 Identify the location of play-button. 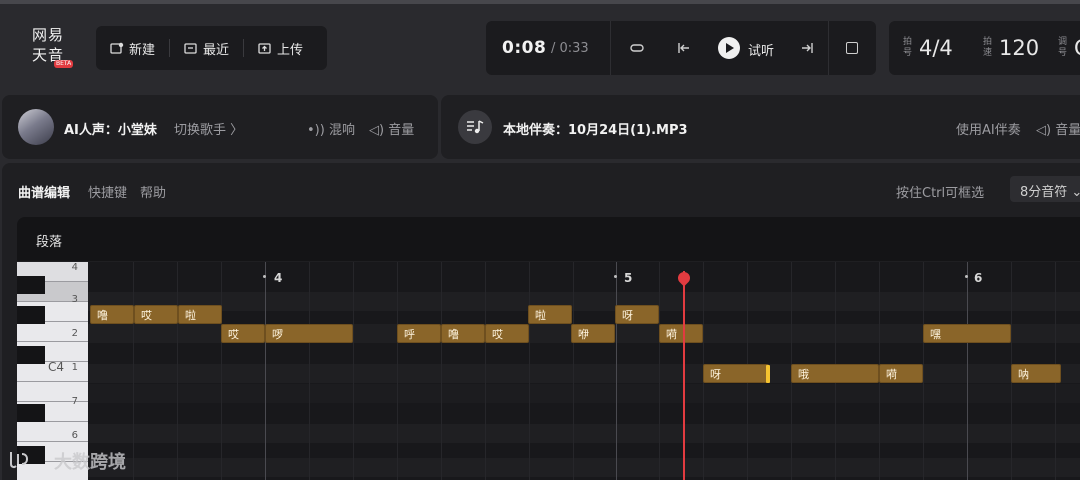
(729, 48).